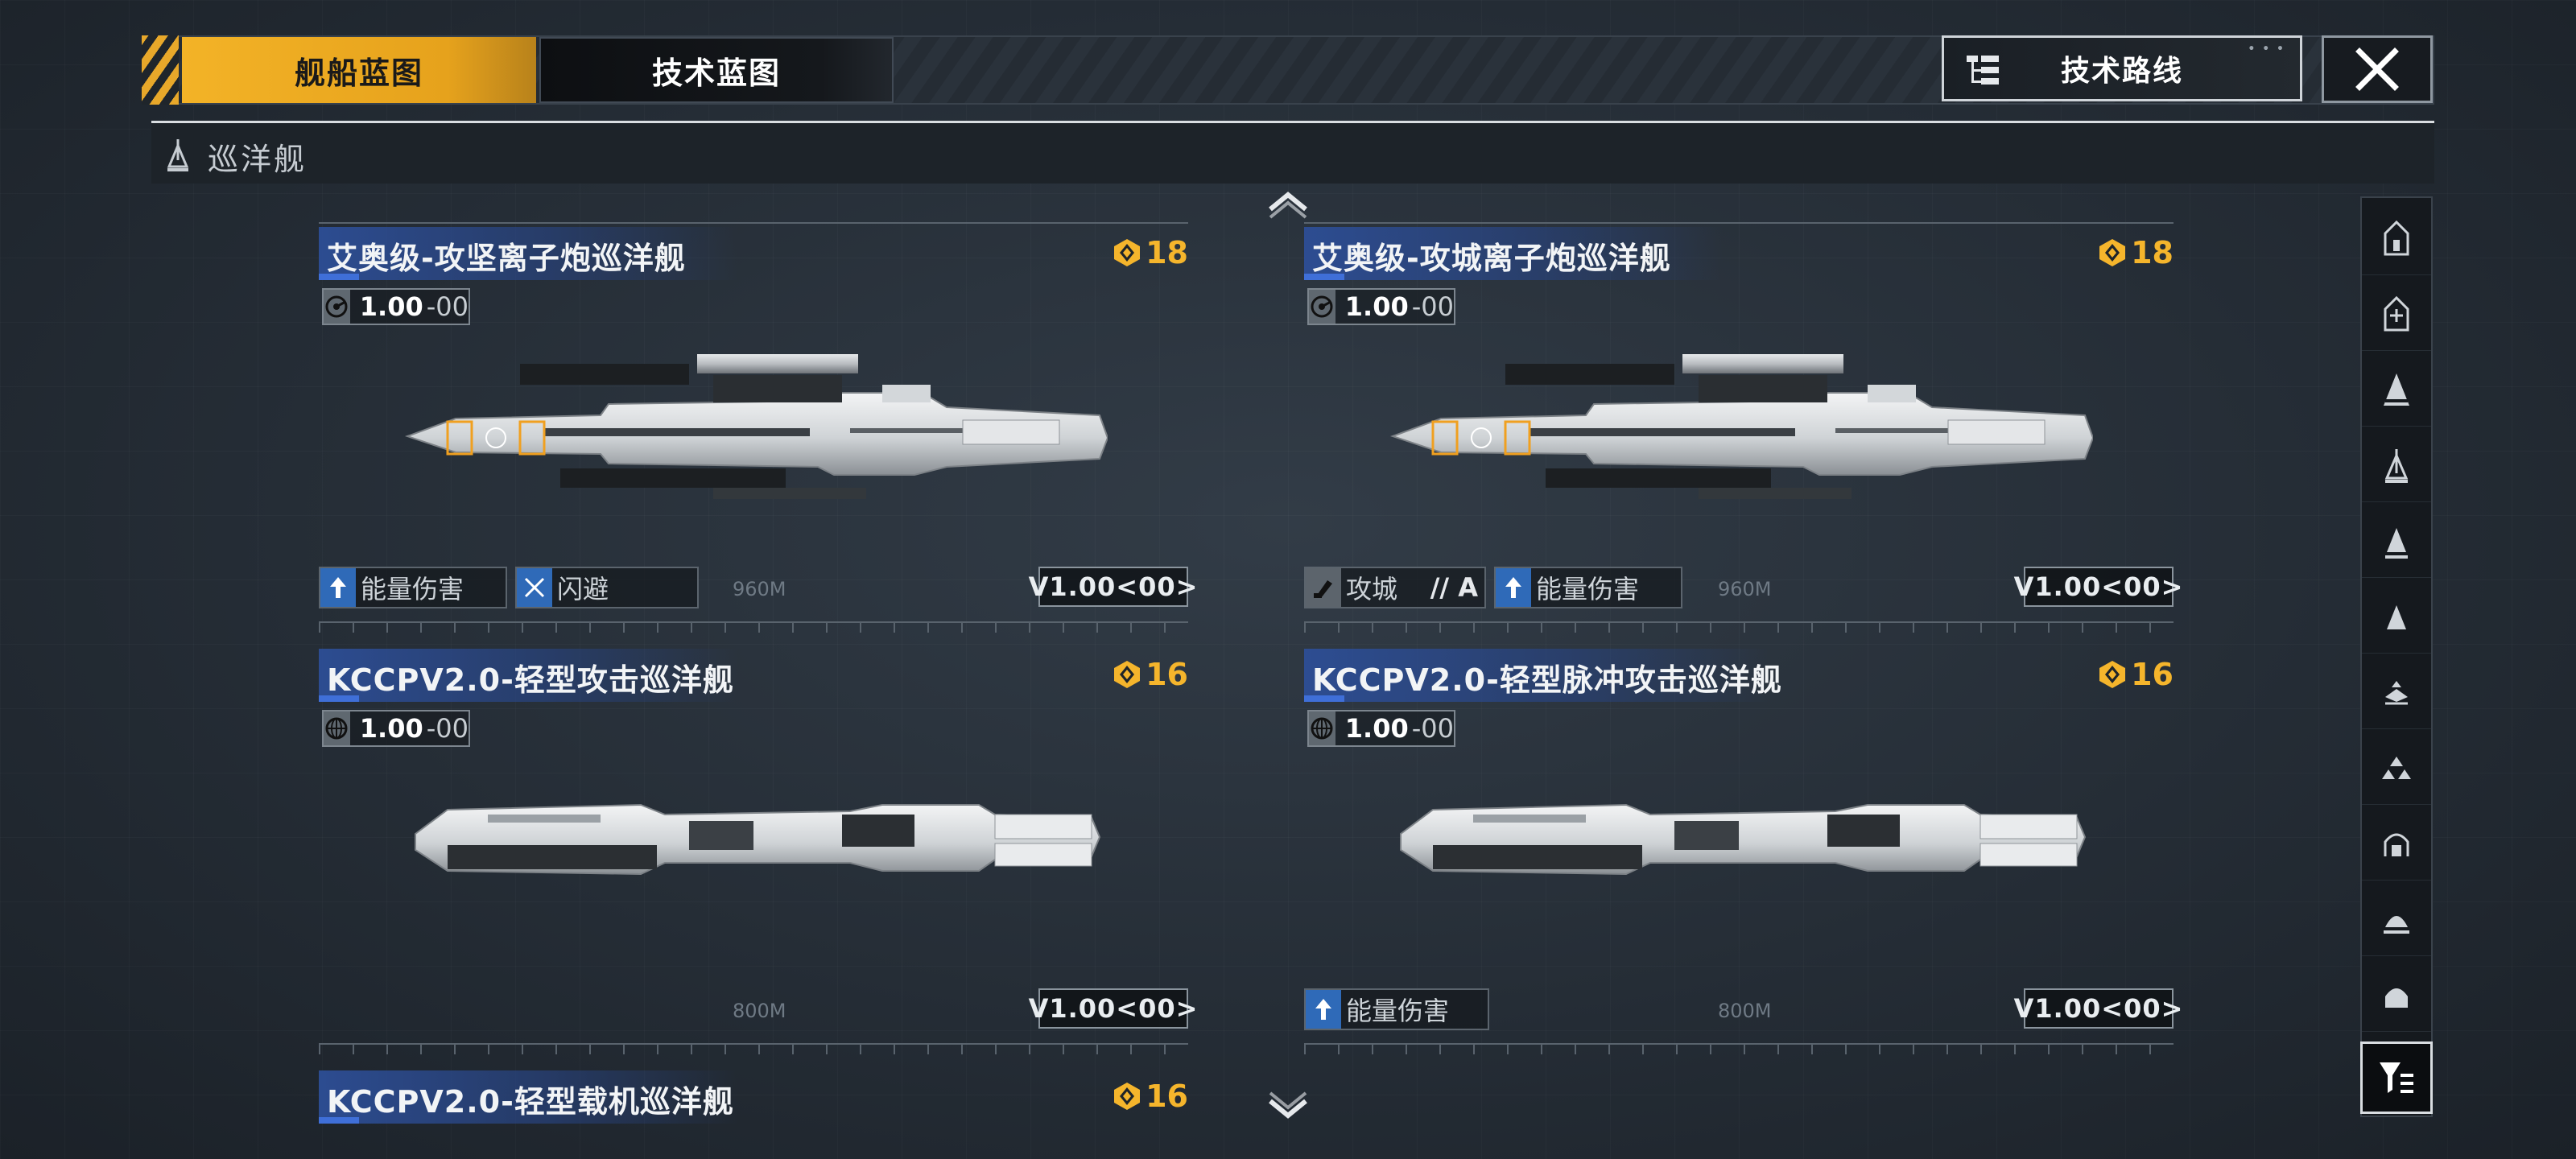 The width and height of the screenshot is (2576, 1159). I want to click on ship-card: KCCPV2.0-轻型脉冲攻击巡洋舰 16 1.00 -00 能量伤害 800M, so click(1743, 858).